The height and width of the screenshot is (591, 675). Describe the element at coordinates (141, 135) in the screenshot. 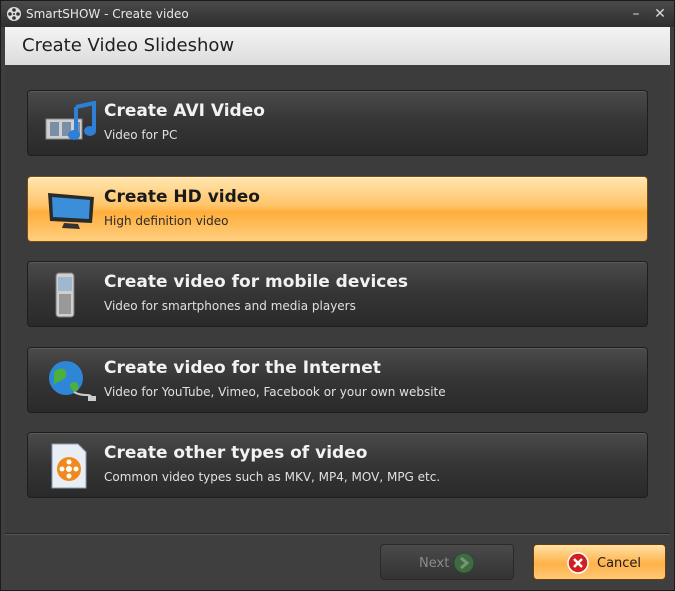

I see `option-subtitle: Video for PC` at that location.